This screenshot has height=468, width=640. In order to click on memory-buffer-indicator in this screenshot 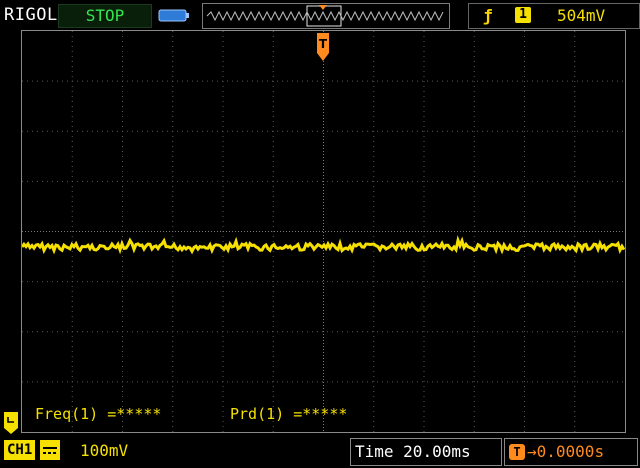, I will do `click(326, 16)`.